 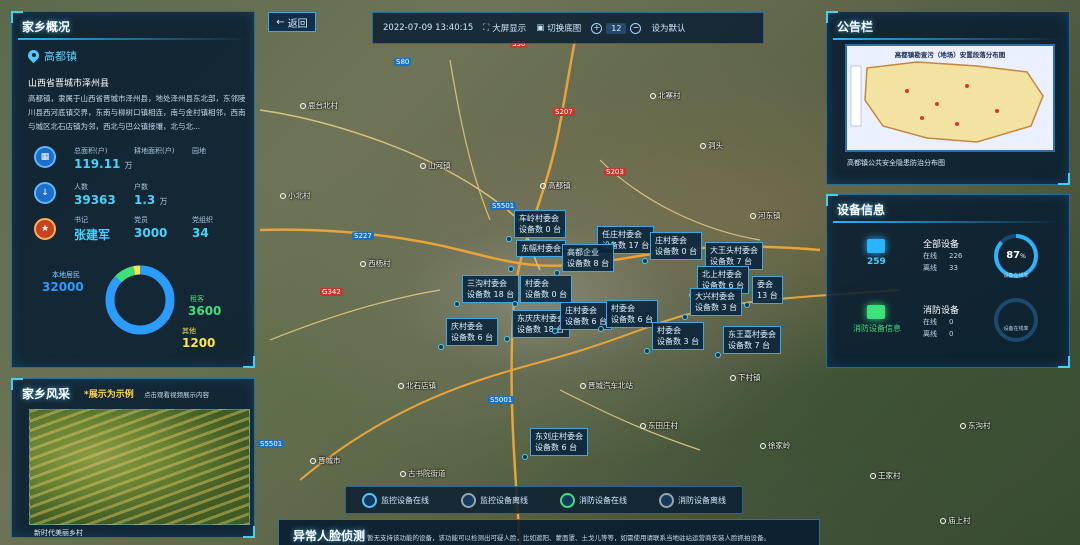 I want to click on party-label: 党员, so click(x=141, y=220).